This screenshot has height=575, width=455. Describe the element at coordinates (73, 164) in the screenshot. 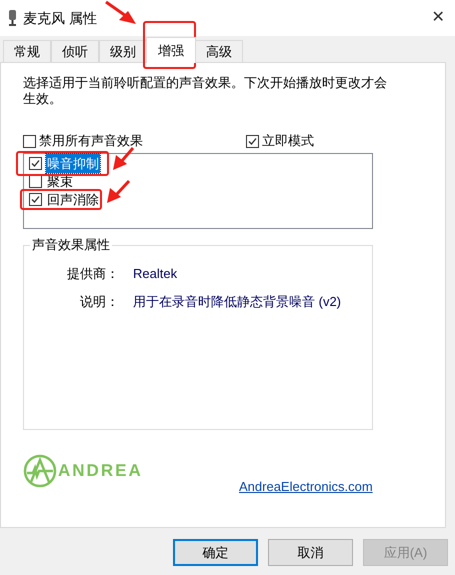

I see `effect-item: 噪音抑制` at that location.